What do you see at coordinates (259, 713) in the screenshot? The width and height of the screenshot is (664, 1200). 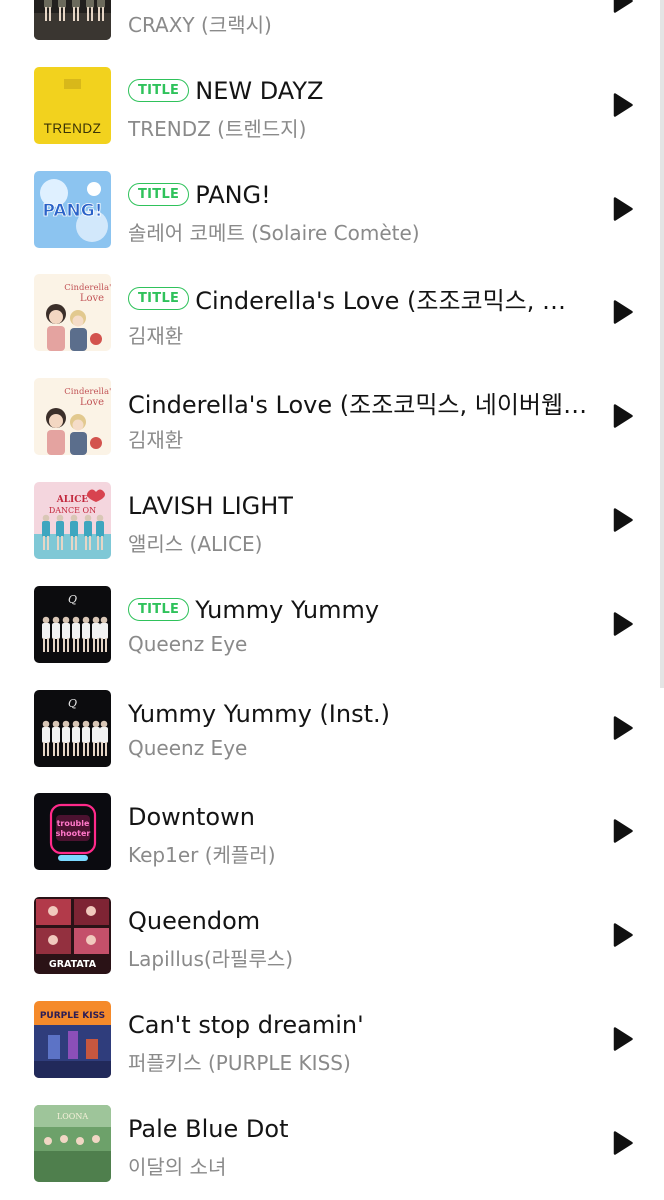 I see `song-title: Yummy Yummy (Inst.)` at bounding box center [259, 713].